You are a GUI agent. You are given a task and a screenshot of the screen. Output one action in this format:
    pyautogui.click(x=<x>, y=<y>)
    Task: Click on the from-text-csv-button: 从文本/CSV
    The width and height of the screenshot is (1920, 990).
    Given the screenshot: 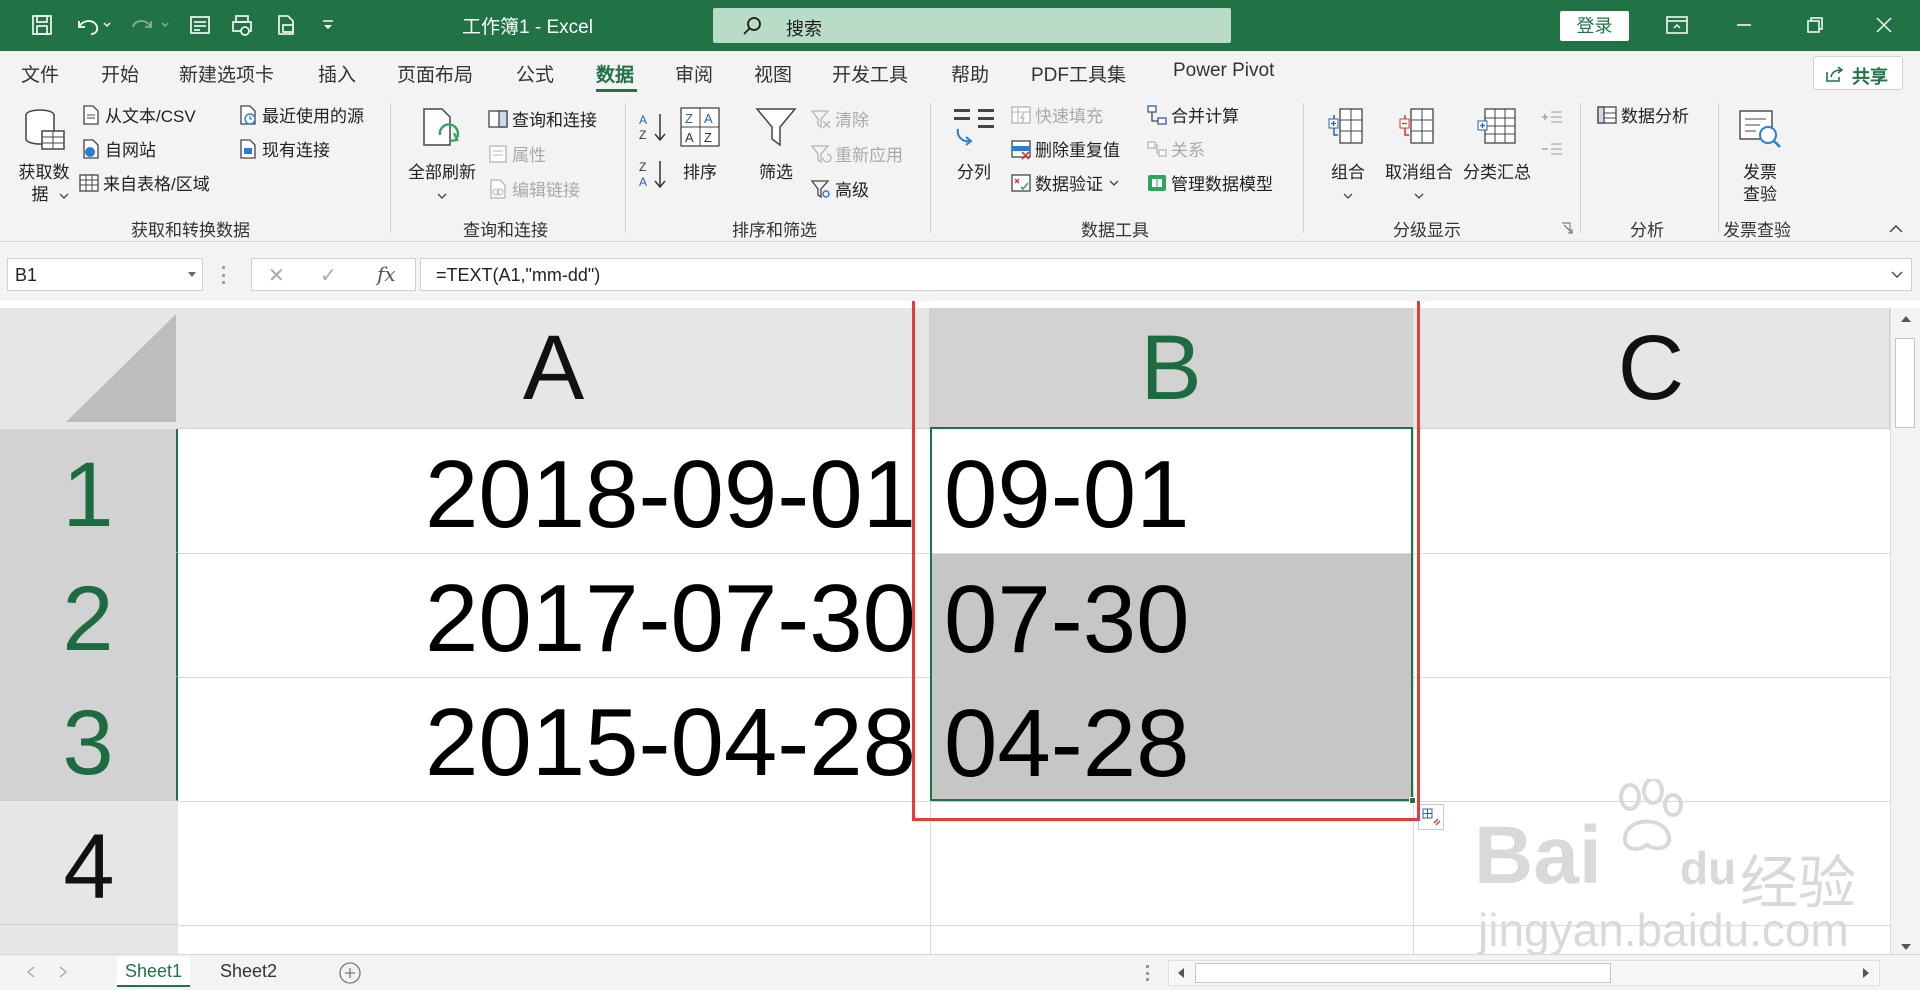 What is the action you would take?
    pyautogui.click(x=138, y=114)
    